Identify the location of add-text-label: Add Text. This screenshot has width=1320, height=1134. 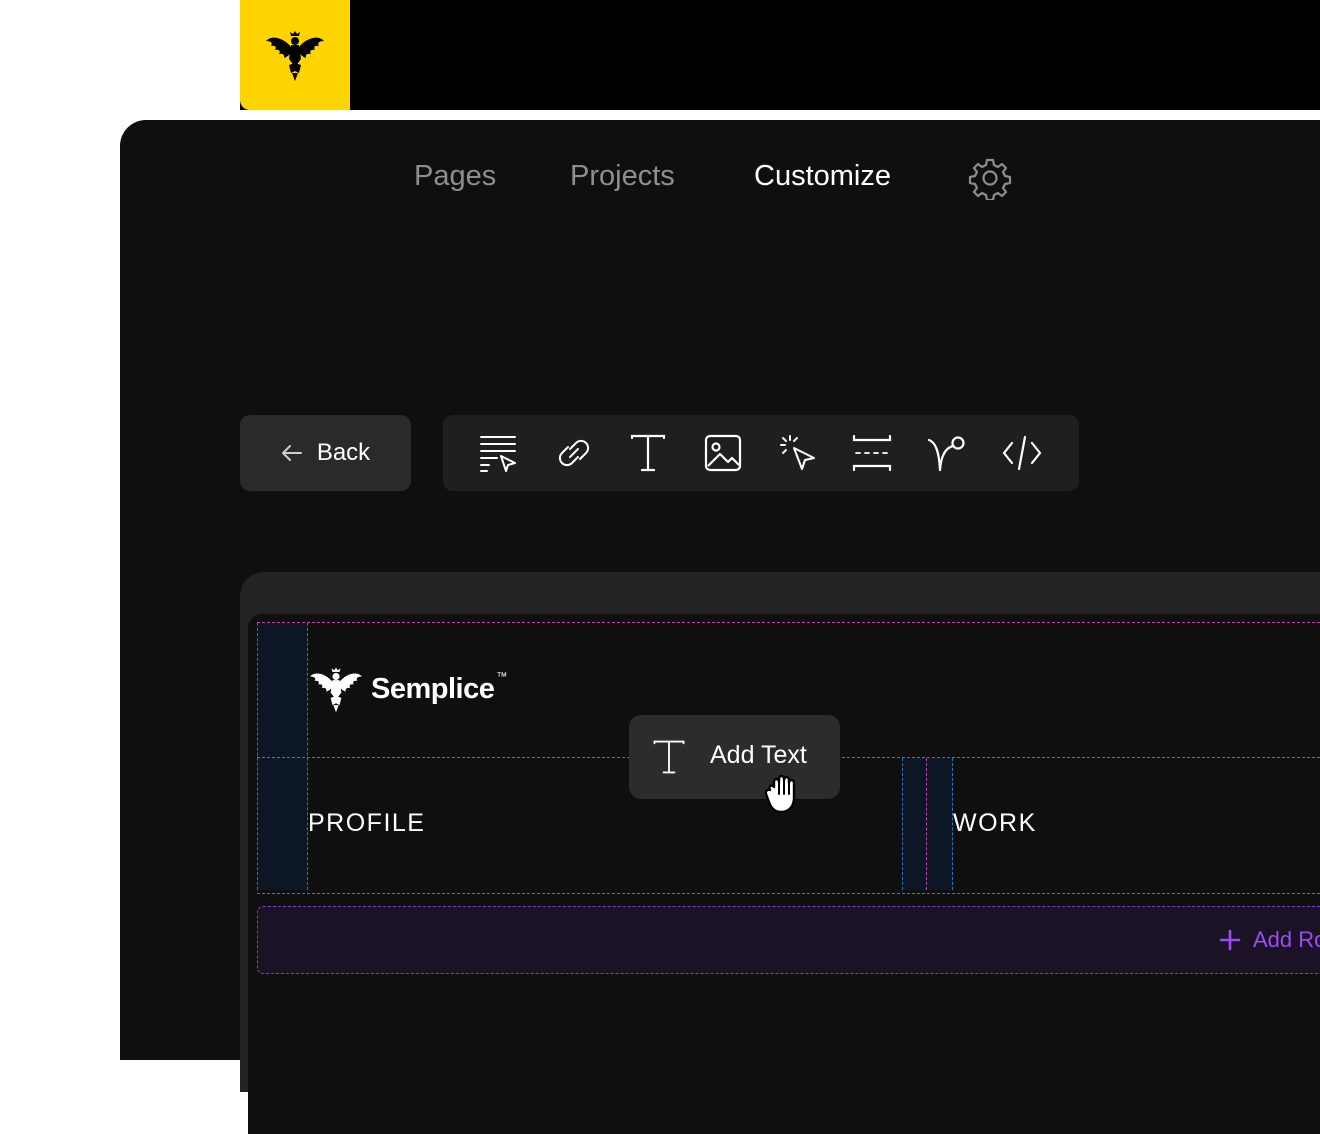
(758, 755).